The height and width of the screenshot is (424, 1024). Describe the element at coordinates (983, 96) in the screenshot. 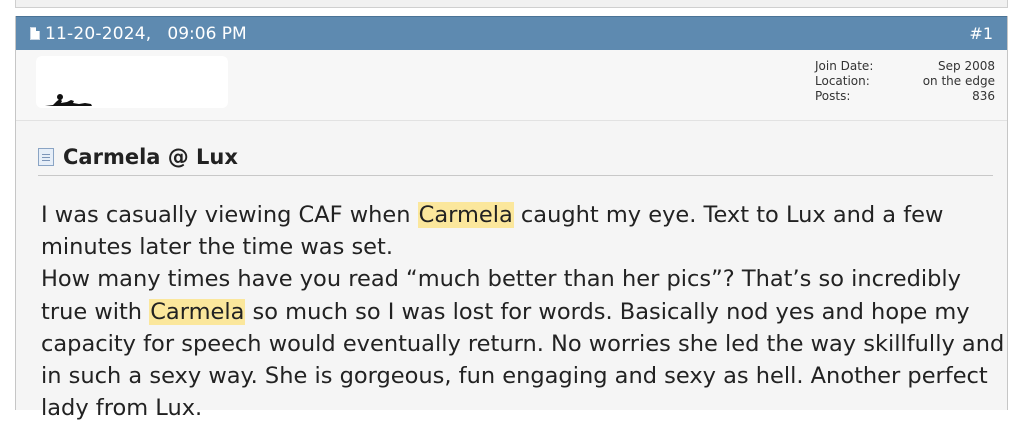

I see `posts-count: 836` at that location.